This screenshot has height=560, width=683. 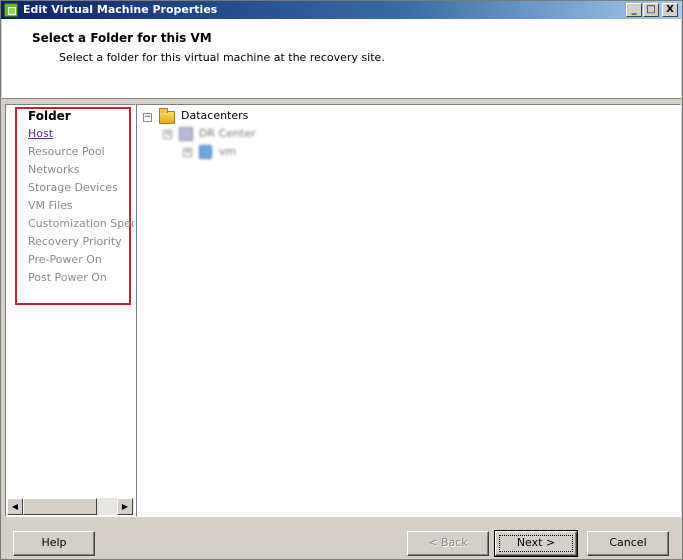 What do you see at coordinates (67, 277) in the screenshot?
I see `step-post-power-on: Post Power On` at bounding box center [67, 277].